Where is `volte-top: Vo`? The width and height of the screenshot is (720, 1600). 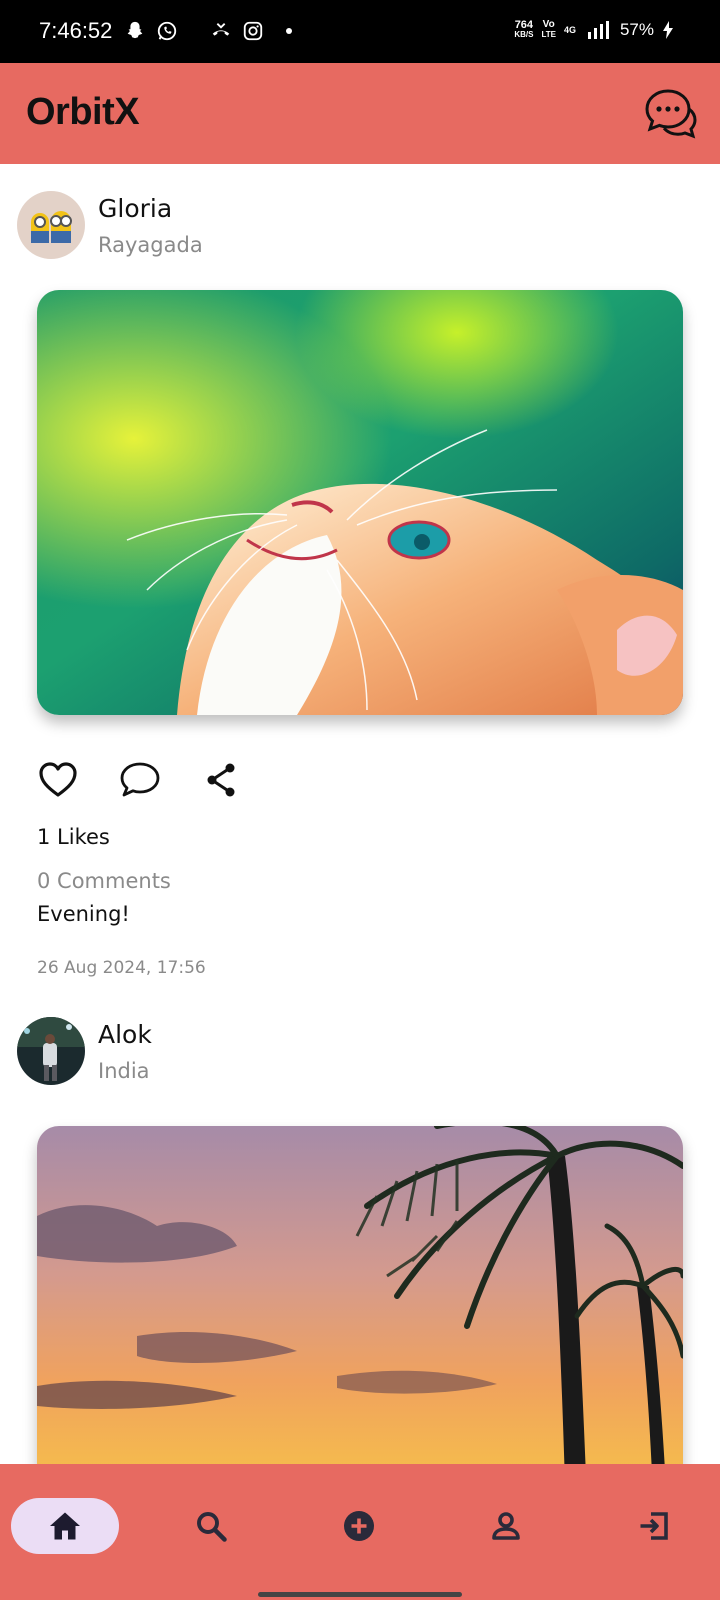 volte-top: Vo is located at coordinates (548, 24).